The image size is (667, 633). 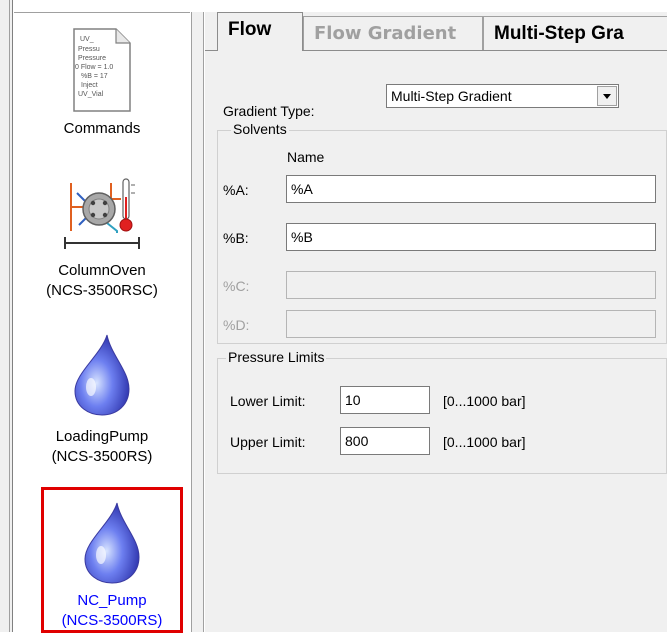 I want to click on lower-limit-range: [0...1000 bar], so click(x=484, y=401).